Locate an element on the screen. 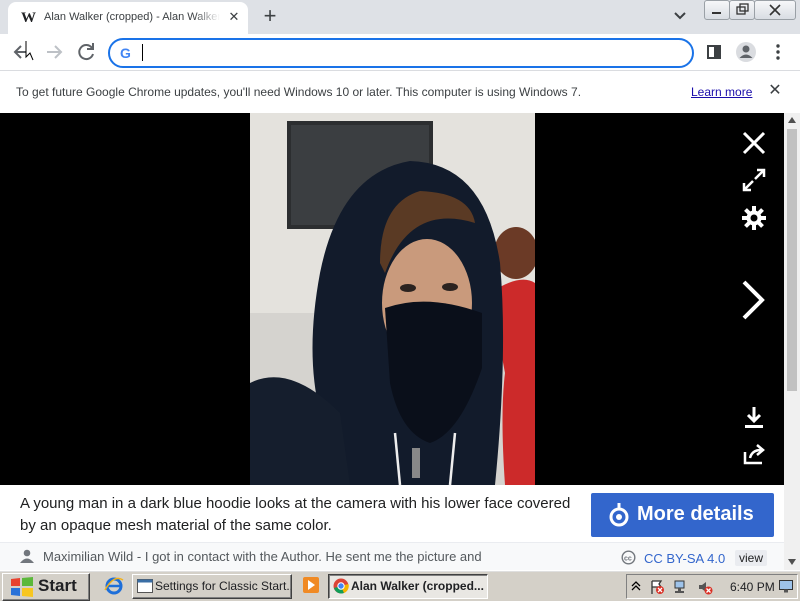 The height and width of the screenshot is (601, 800). info-spinner-icon is located at coordinates (619, 515).